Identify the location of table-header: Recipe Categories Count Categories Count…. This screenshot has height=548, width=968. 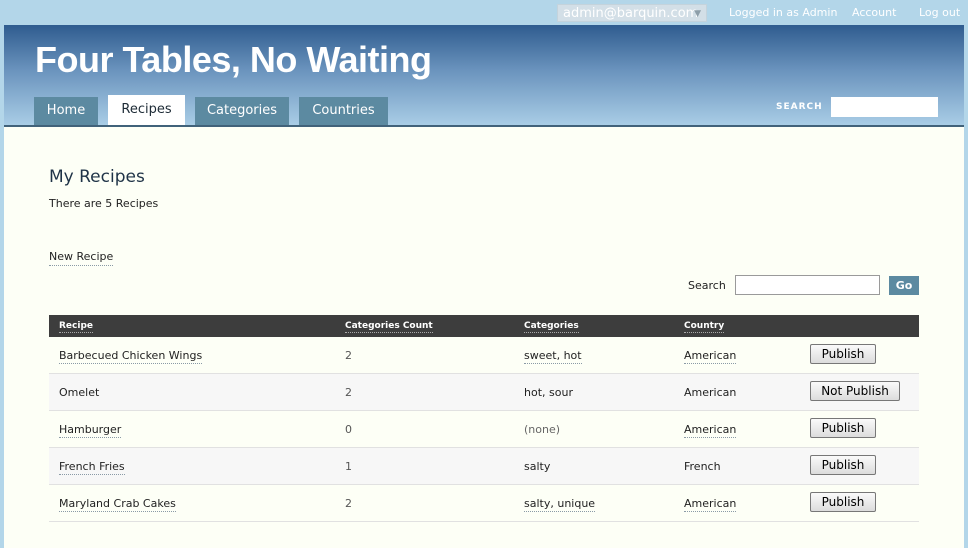
(484, 326).